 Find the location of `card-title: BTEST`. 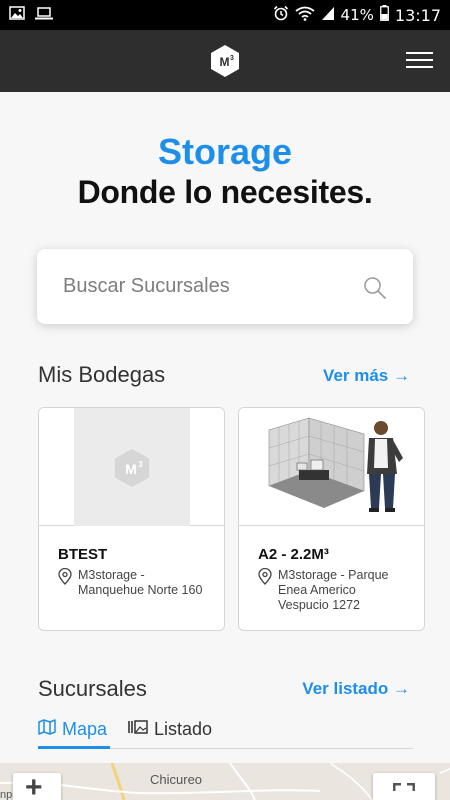

card-title: BTEST is located at coordinates (83, 554).